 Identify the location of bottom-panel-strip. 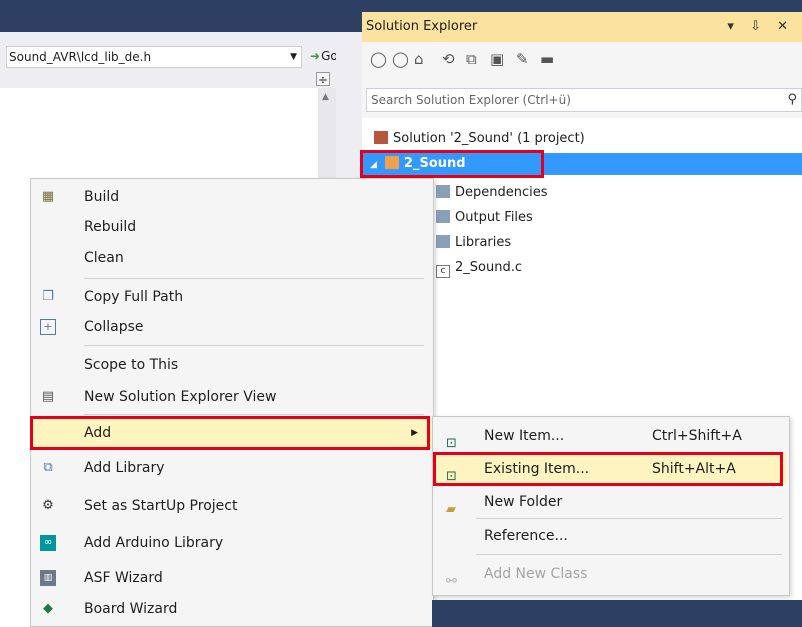
(617, 613).